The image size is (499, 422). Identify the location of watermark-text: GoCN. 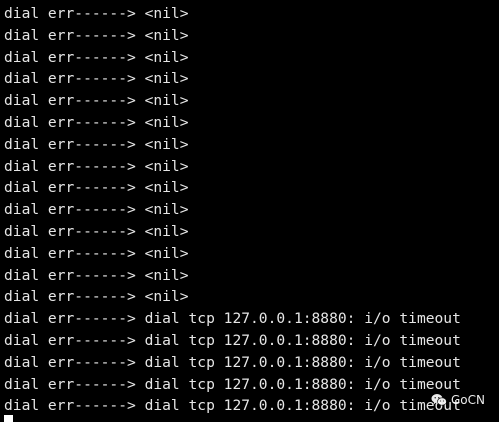
(468, 400).